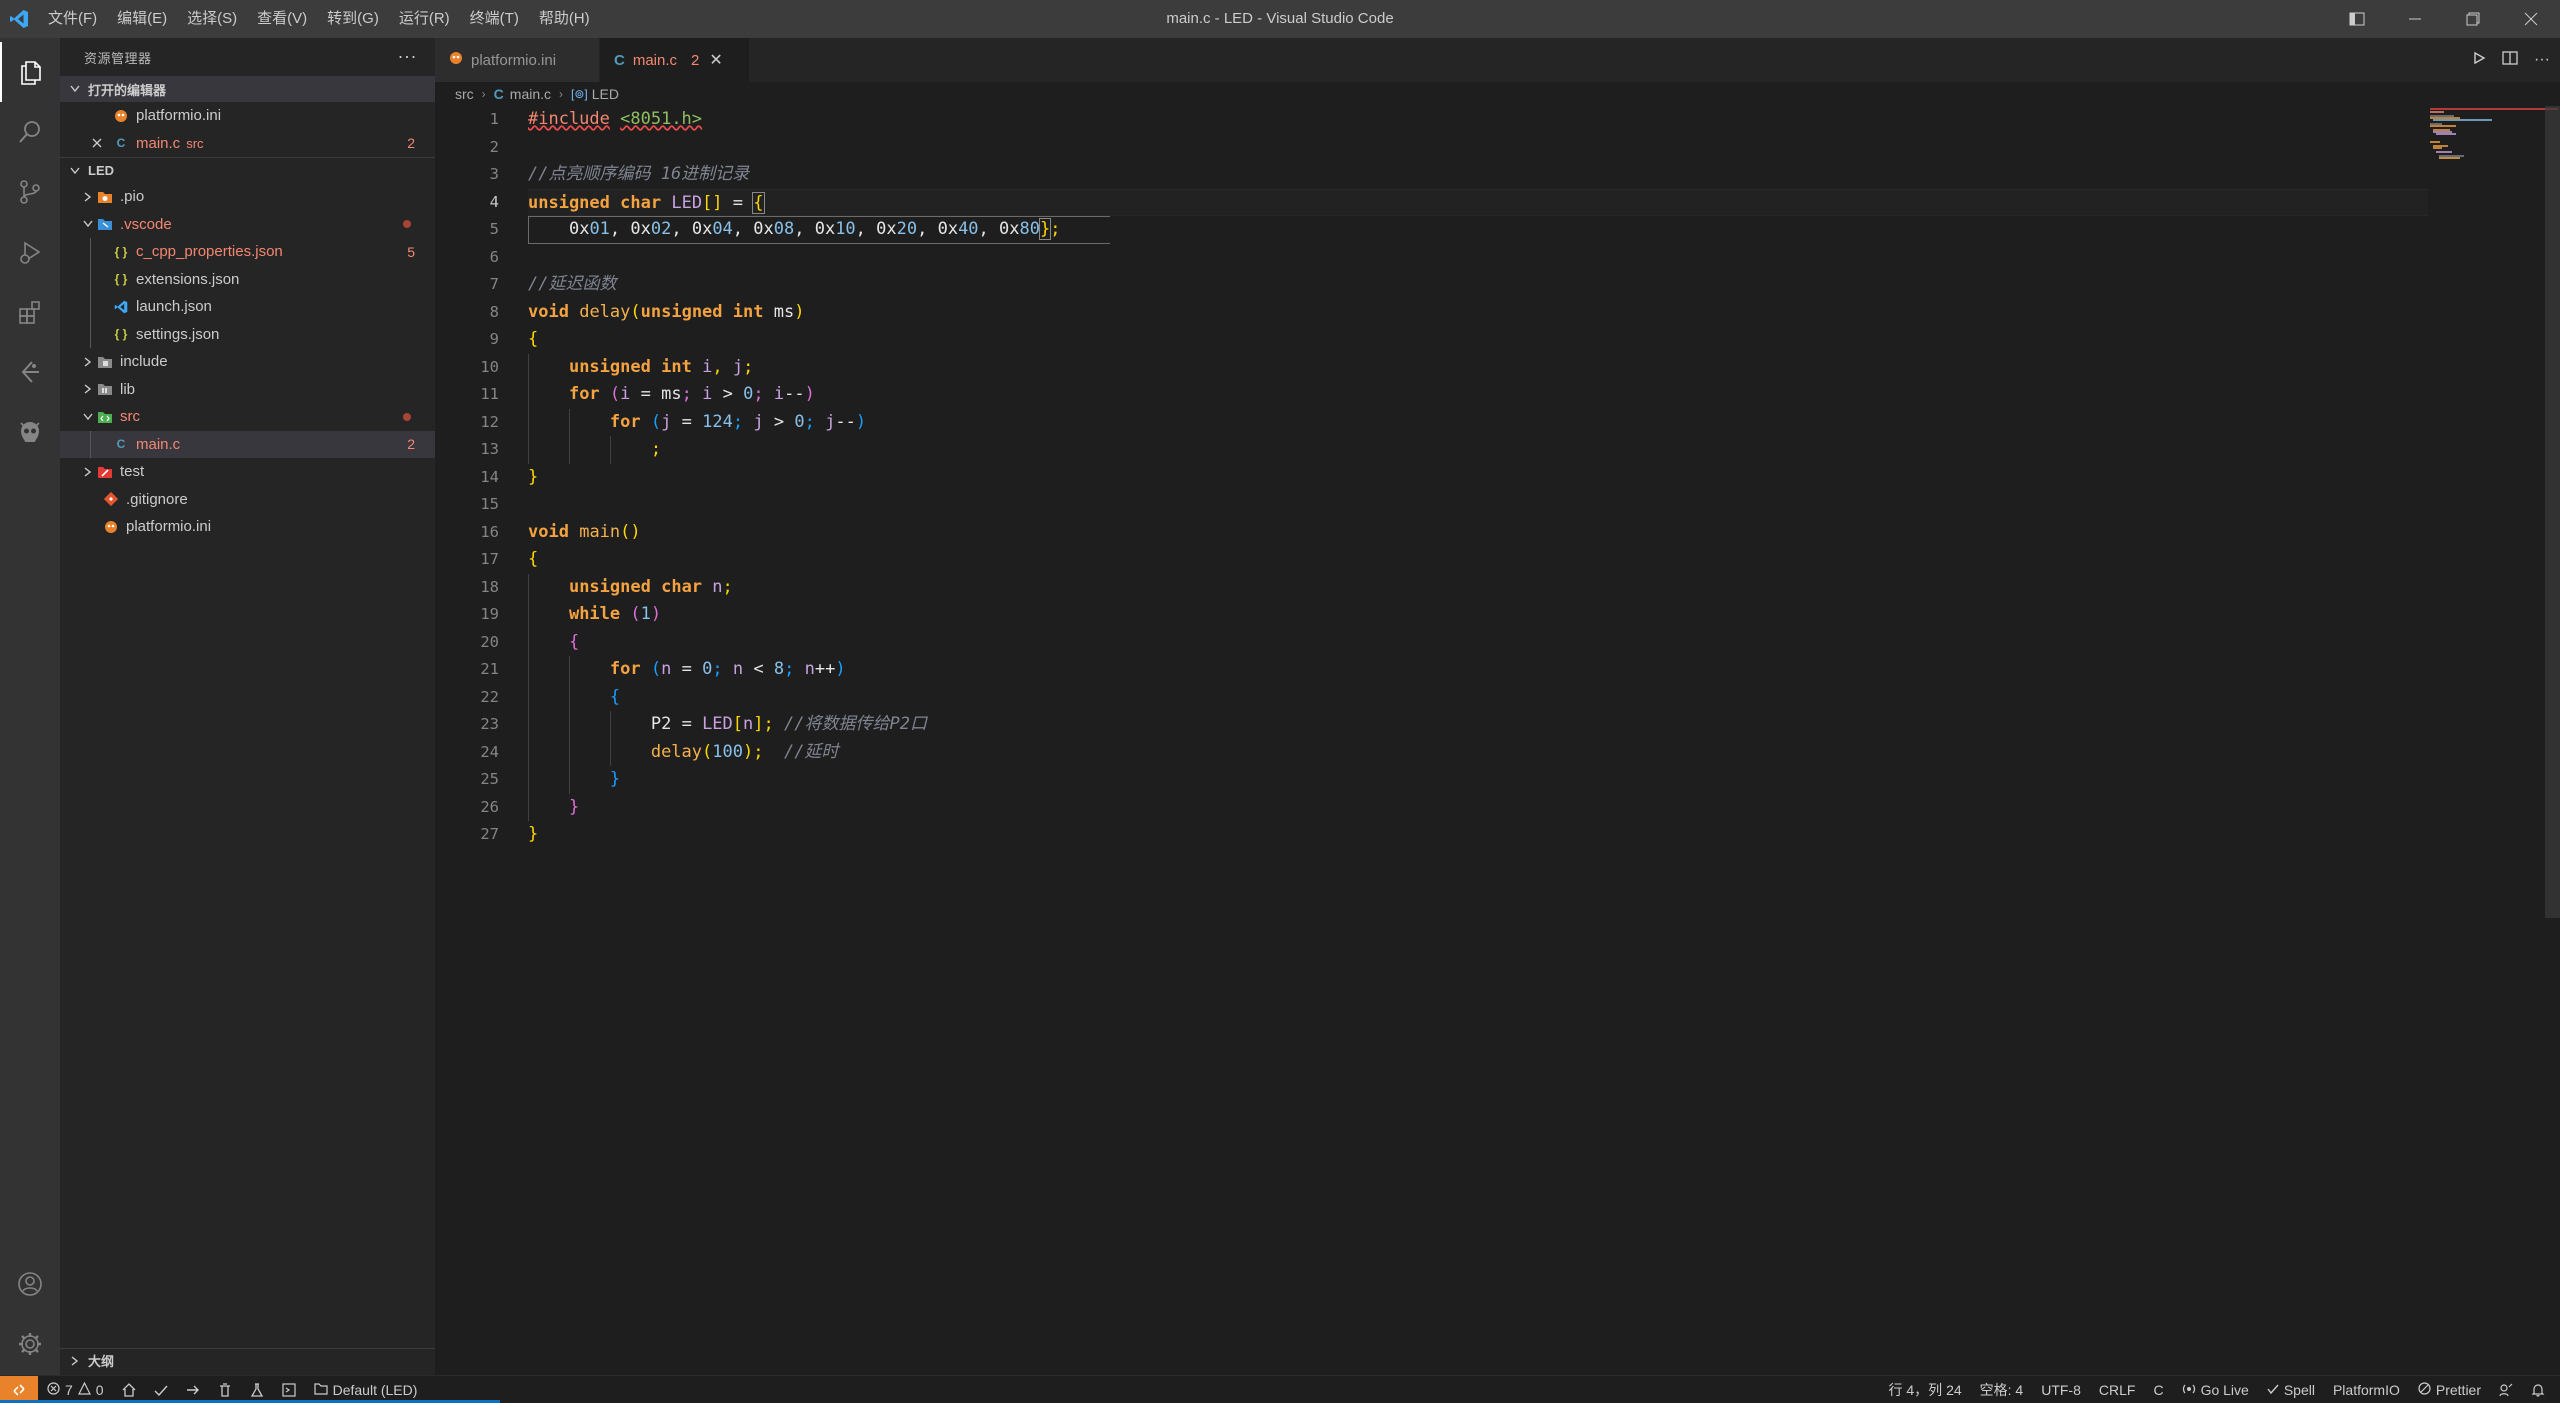  Describe the element at coordinates (489, 476) in the screenshot. I see `line-number: 14` at that location.